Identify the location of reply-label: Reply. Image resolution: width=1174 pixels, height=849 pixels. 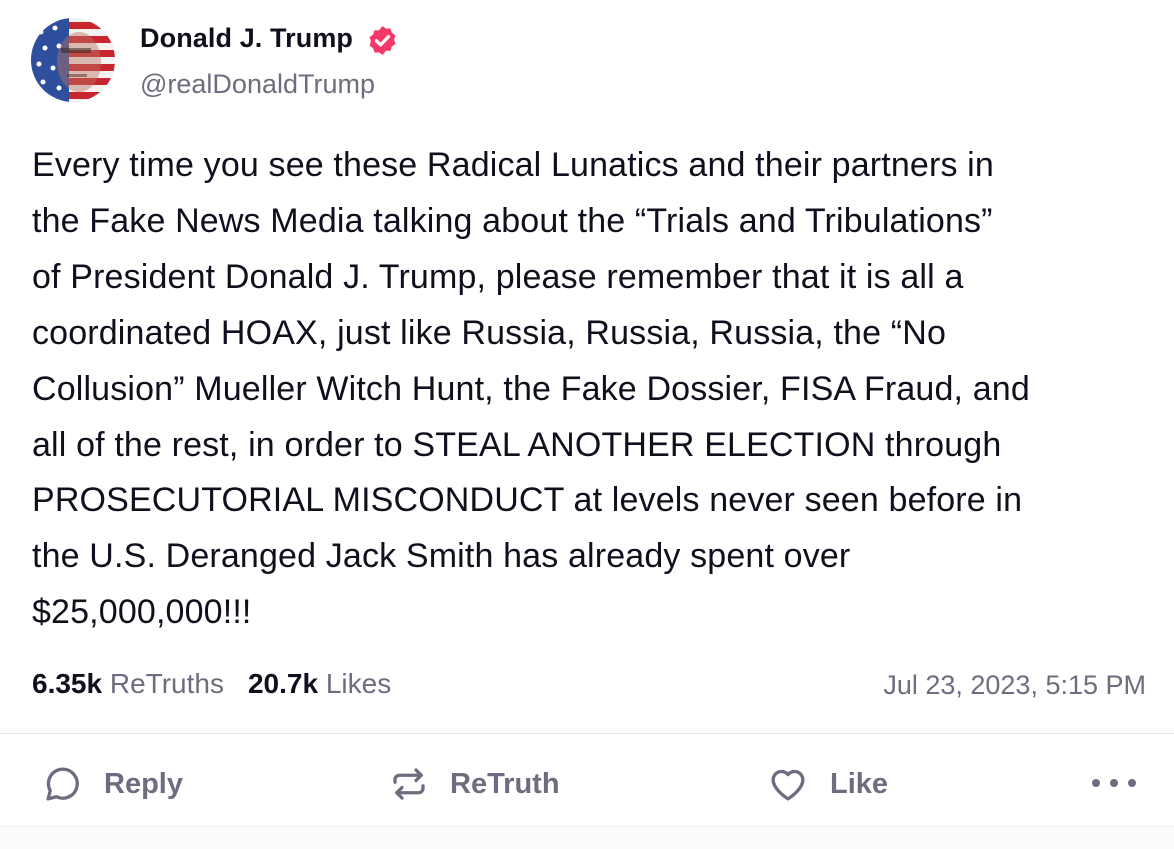
(143, 783).